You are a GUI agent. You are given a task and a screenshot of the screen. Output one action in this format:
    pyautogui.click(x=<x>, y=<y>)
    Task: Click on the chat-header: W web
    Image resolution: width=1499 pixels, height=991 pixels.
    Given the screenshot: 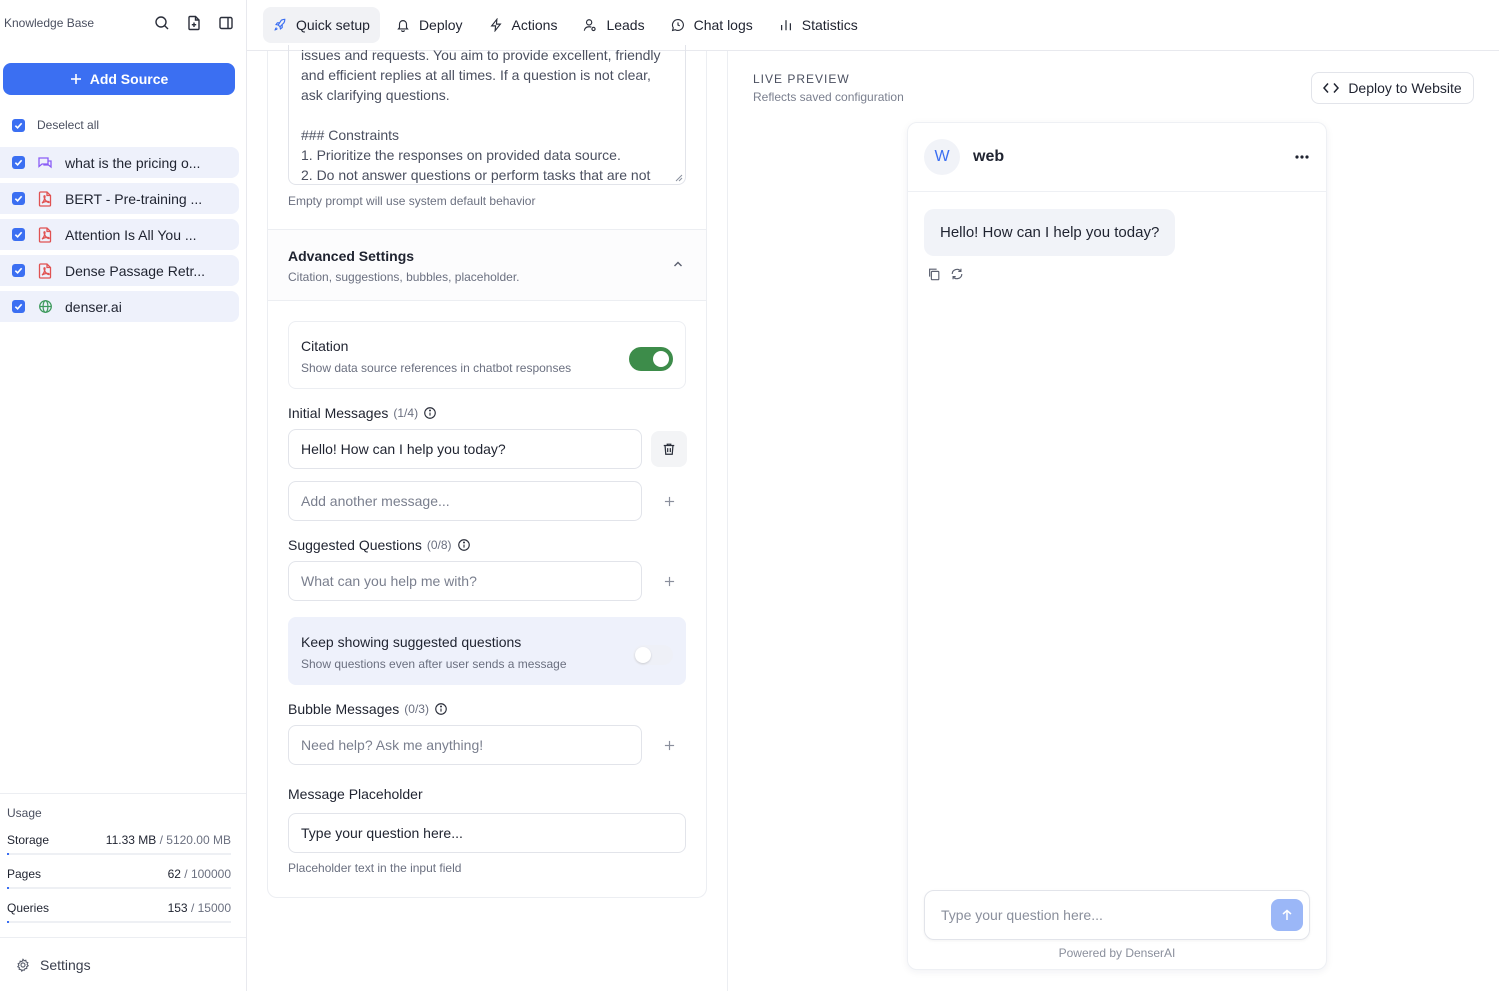 What is the action you would take?
    pyautogui.click(x=1117, y=157)
    